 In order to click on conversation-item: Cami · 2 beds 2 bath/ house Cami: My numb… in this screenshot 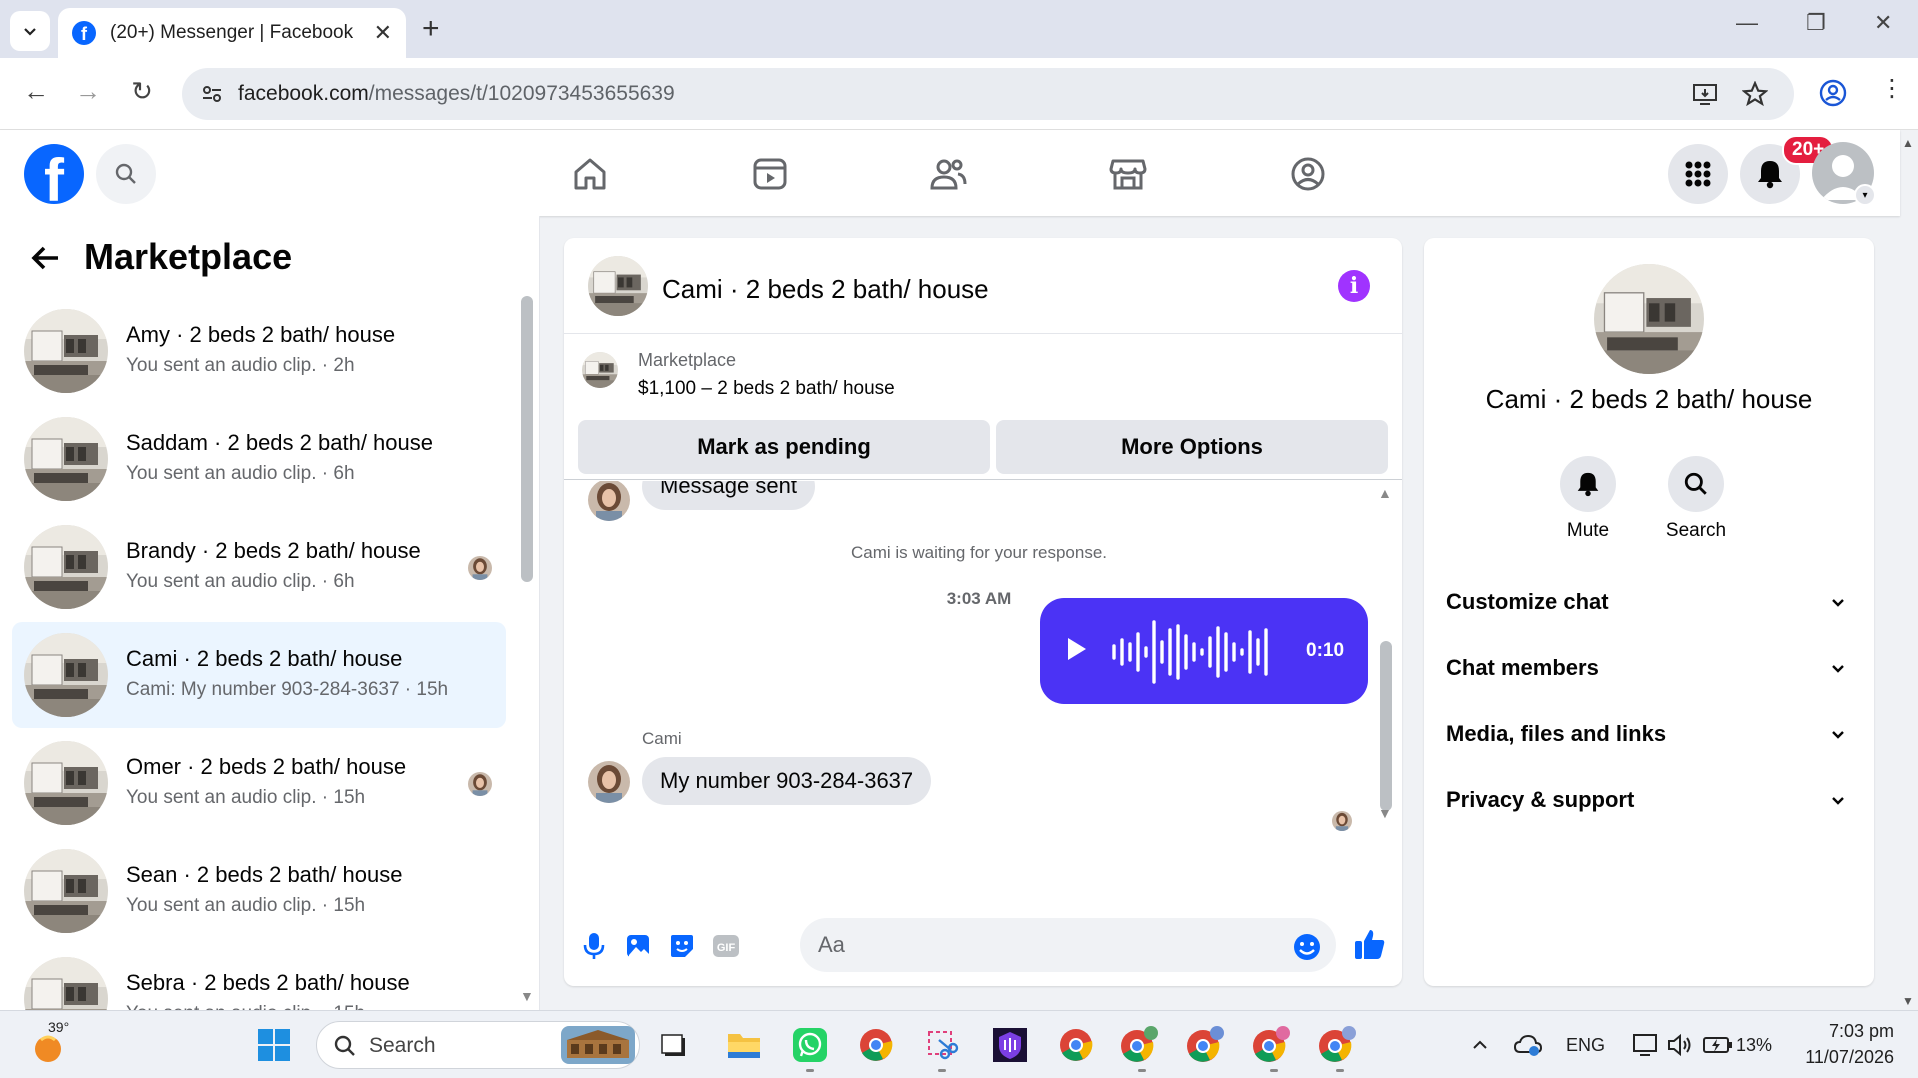, I will do `click(259, 675)`.